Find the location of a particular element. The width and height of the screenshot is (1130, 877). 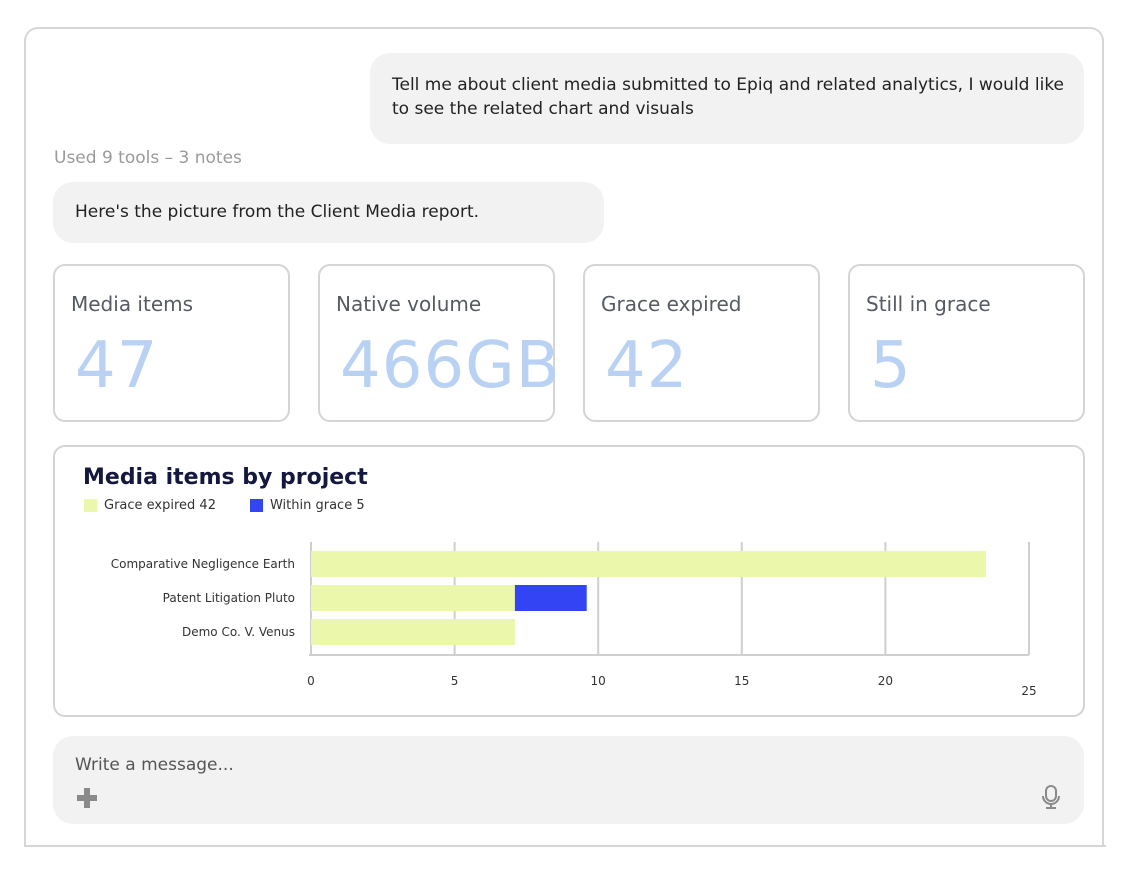

stat-card-grace-expired: Grace expired 42 is located at coordinates (701, 343).